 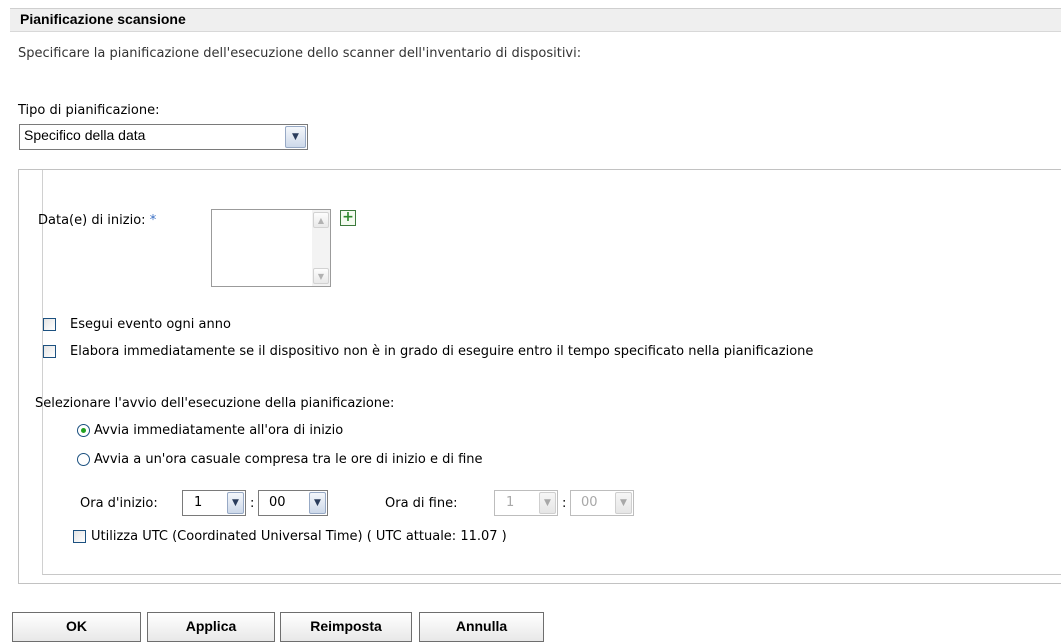 What do you see at coordinates (421, 503) in the screenshot?
I see `end-time-label: Ora di fine:` at bounding box center [421, 503].